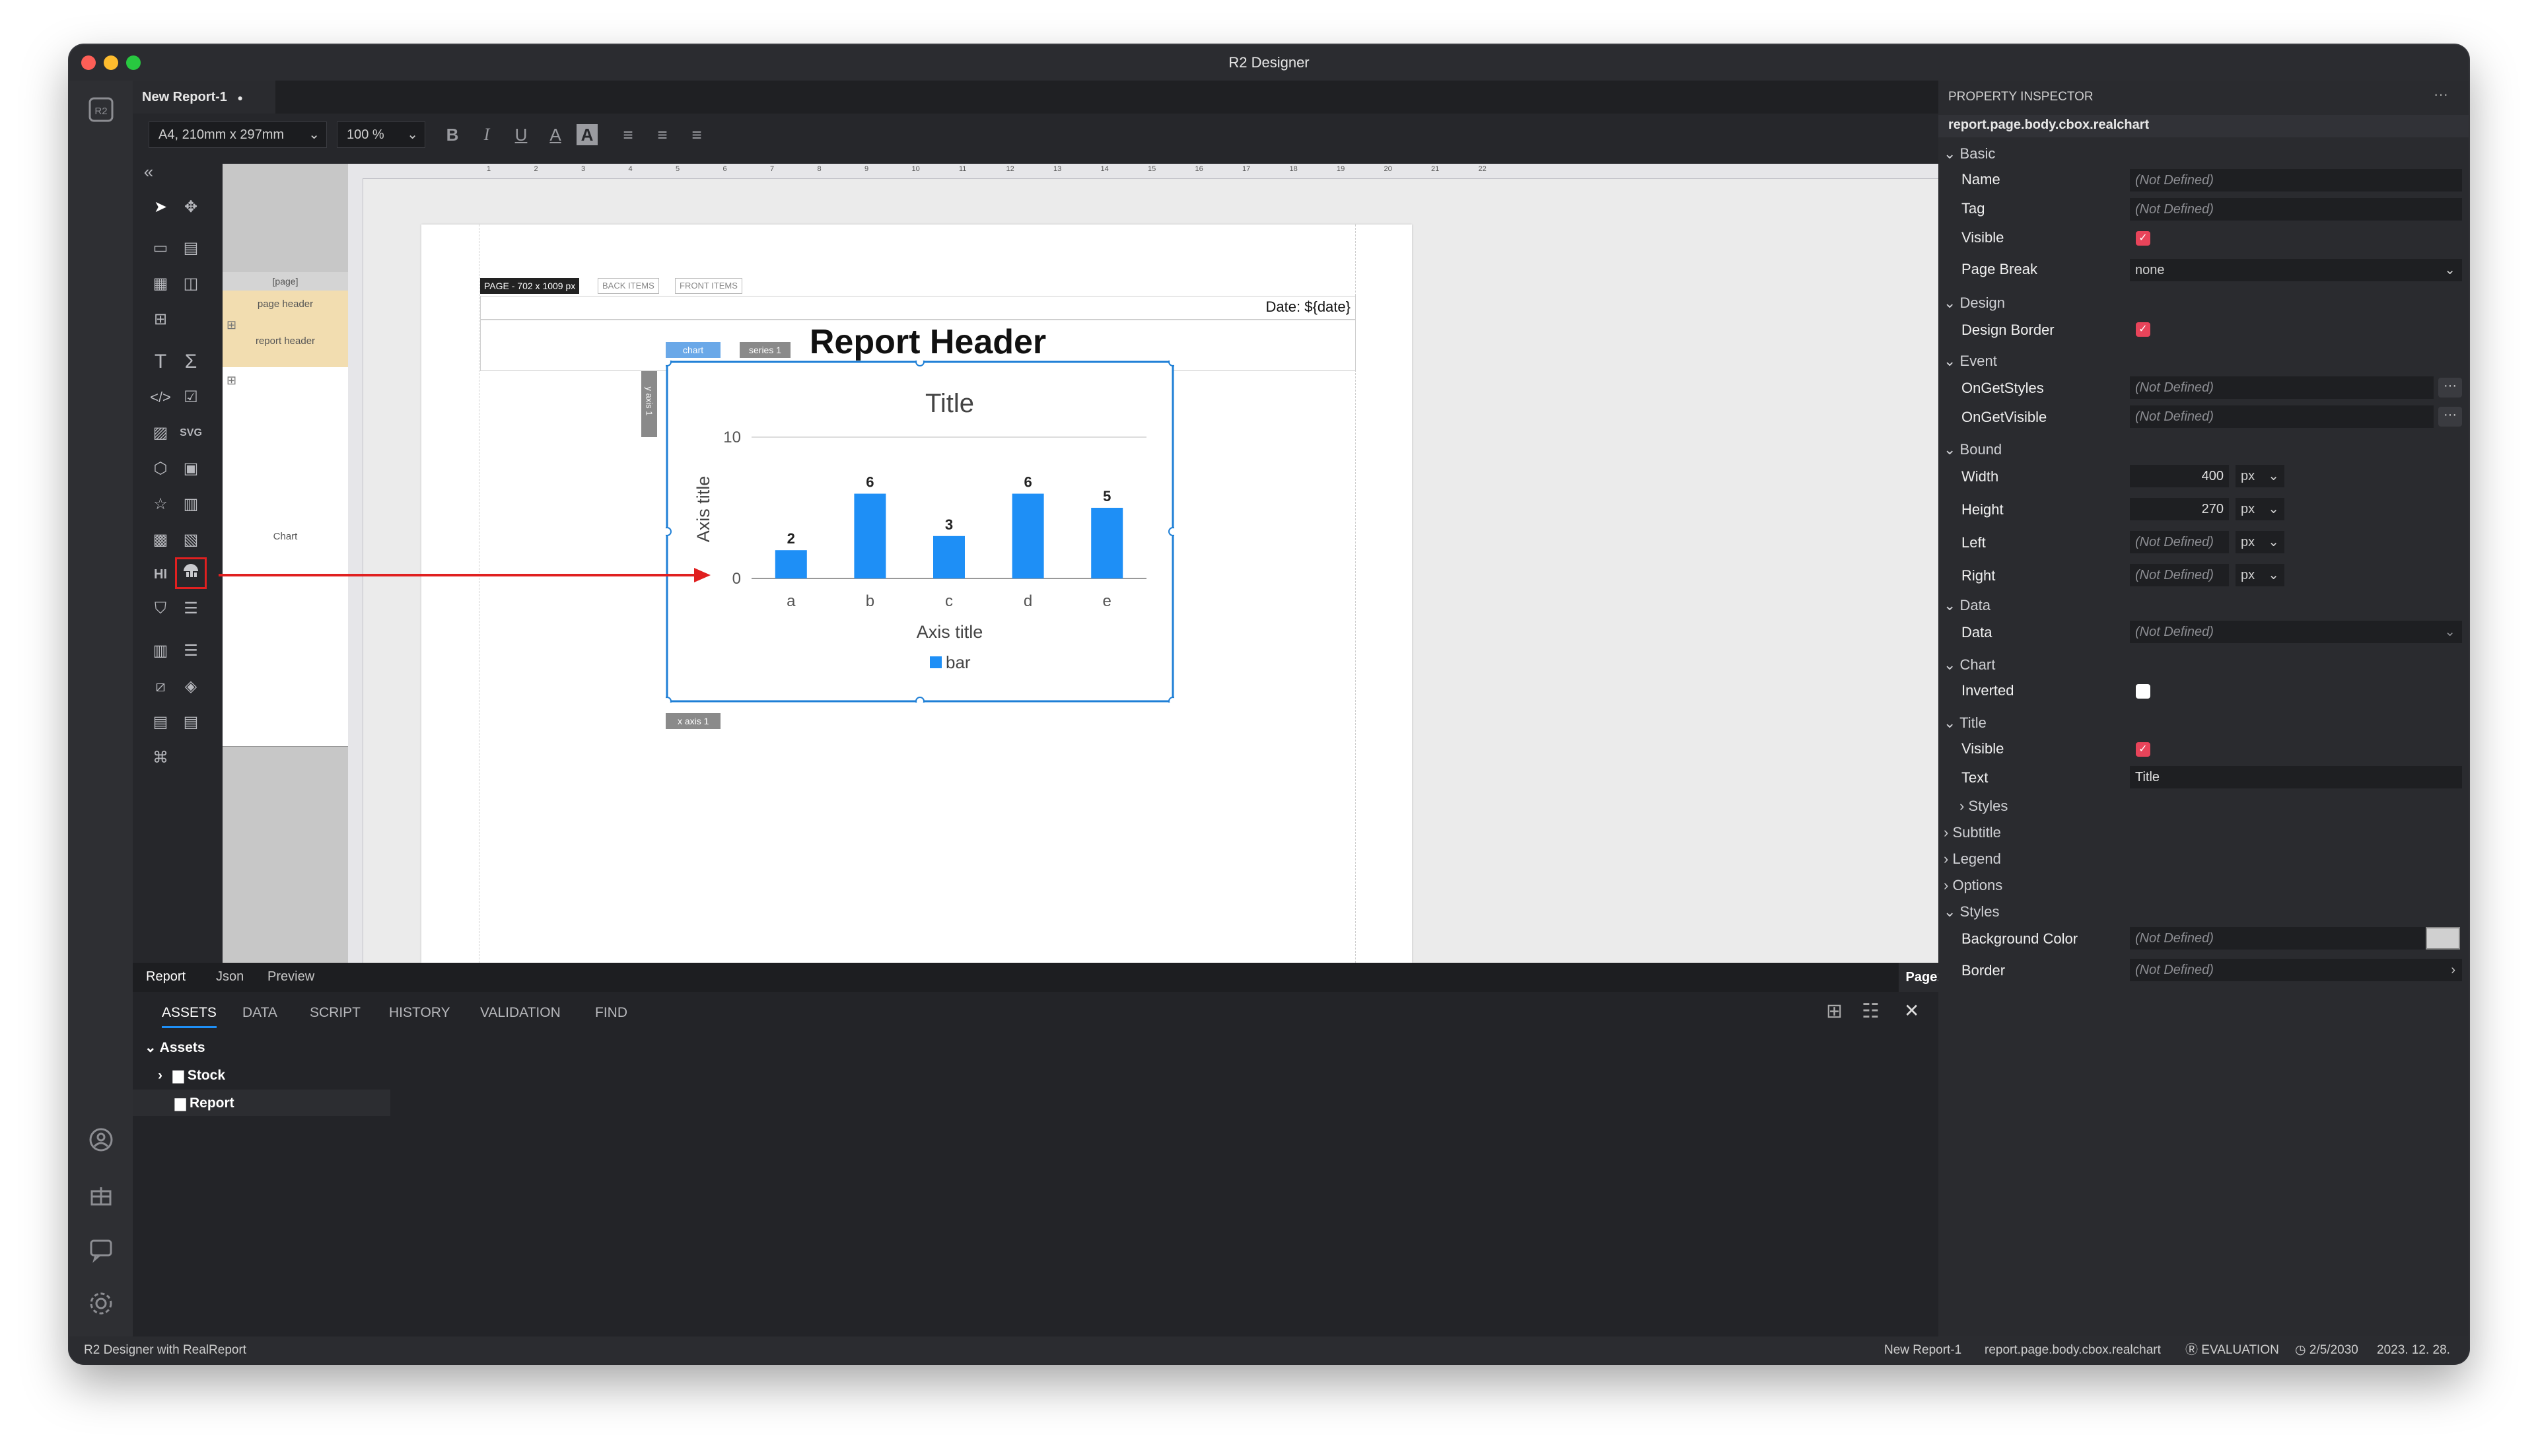 The height and width of the screenshot is (1456, 2536). What do you see at coordinates (1971, 912) in the screenshot?
I see `section-styles: ⌄ Styles` at bounding box center [1971, 912].